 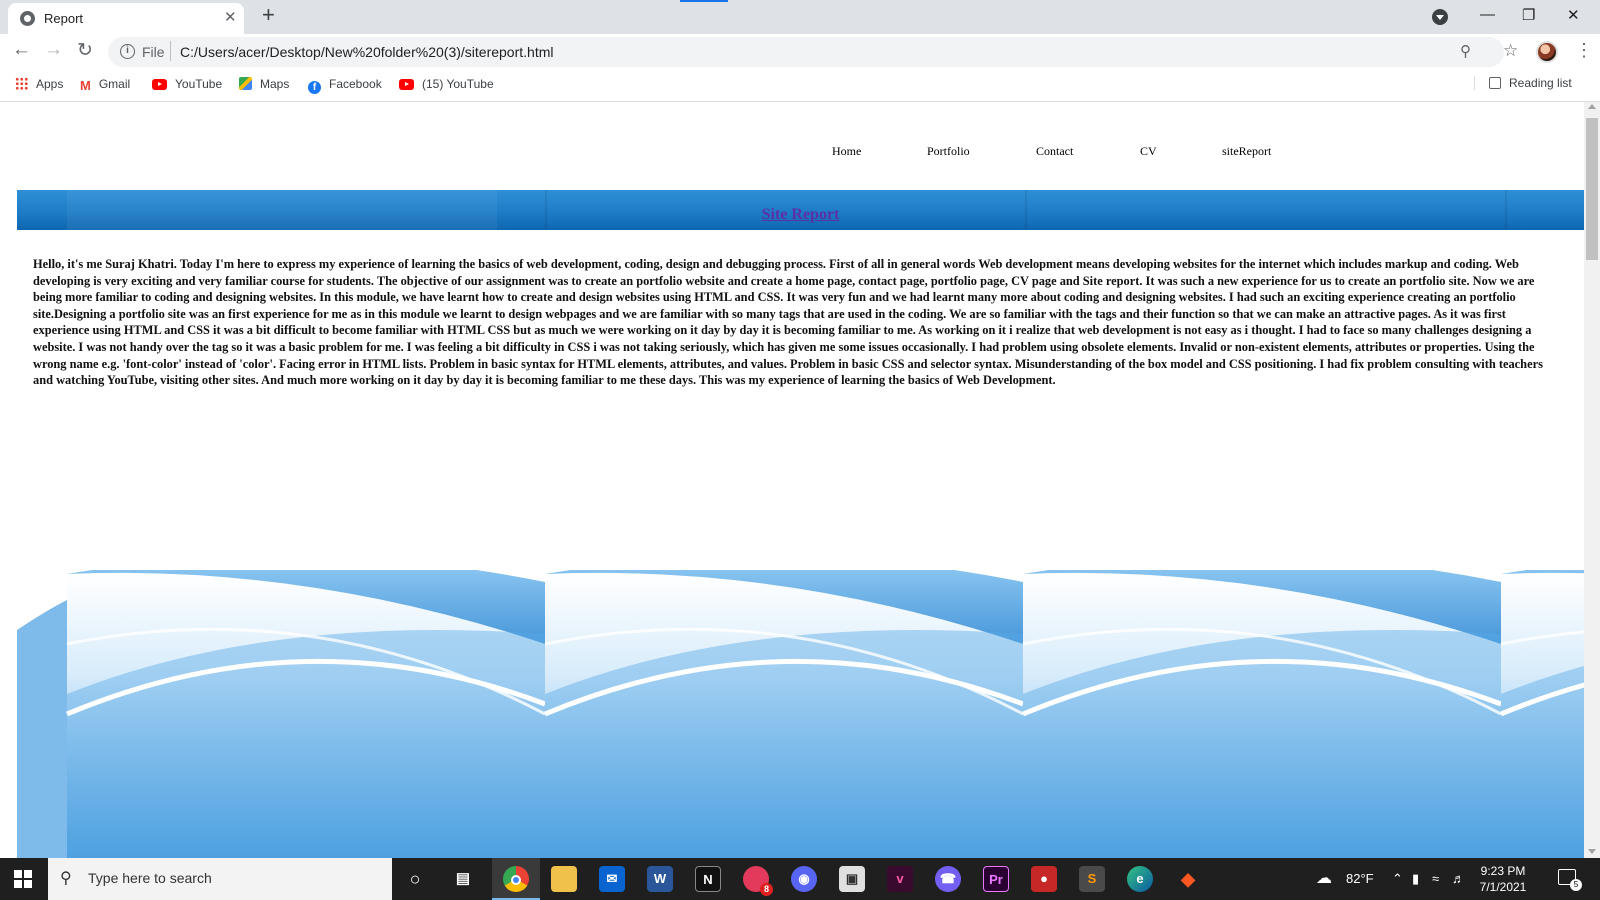 I want to click on bookmark-label: YouTube, so click(x=199, y=84).